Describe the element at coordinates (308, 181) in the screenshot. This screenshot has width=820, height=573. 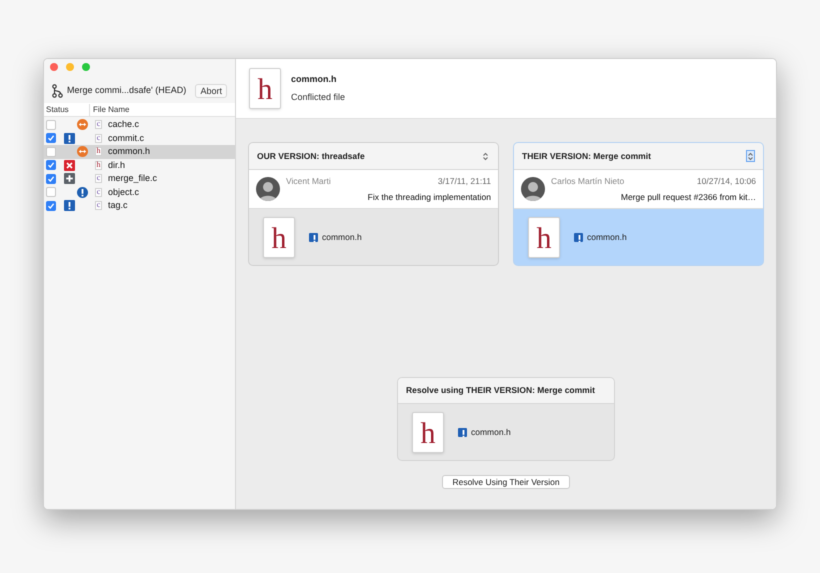
I see `author-name: Vicent Marti` at that location.